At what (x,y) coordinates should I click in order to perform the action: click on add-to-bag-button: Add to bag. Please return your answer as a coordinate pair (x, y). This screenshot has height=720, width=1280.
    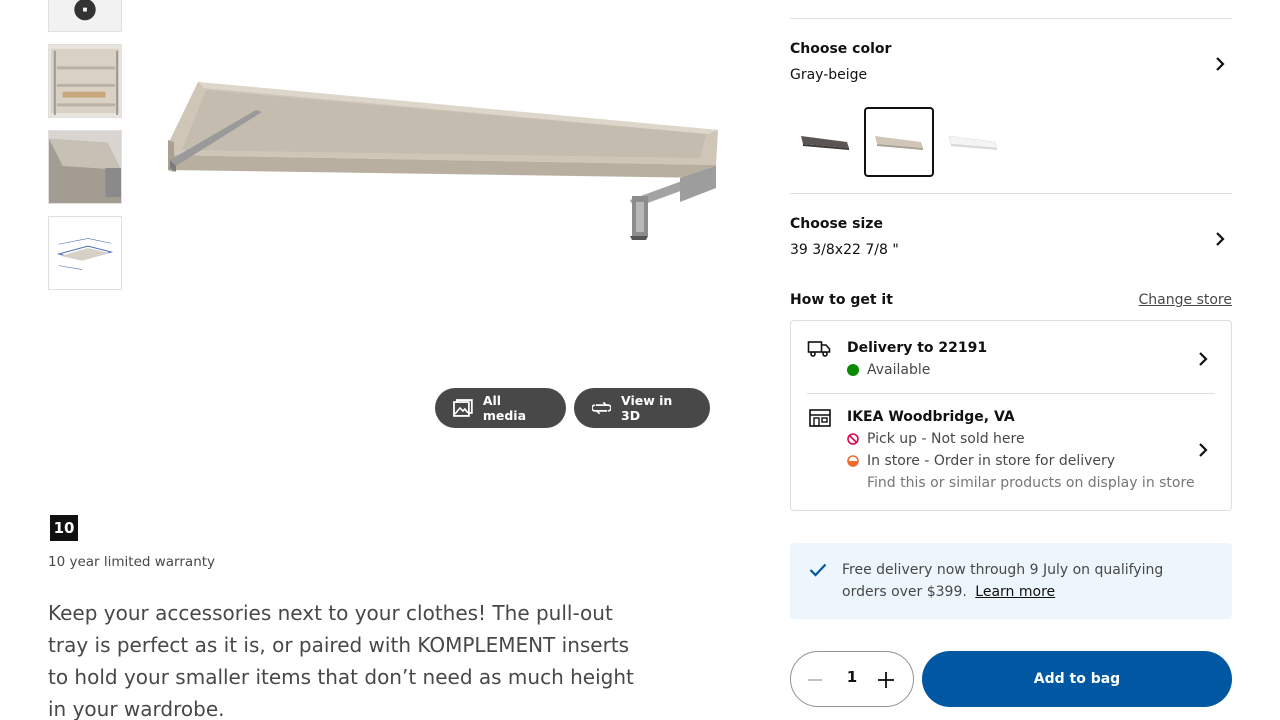
    Looking at the image, I should click on (1077, 679).